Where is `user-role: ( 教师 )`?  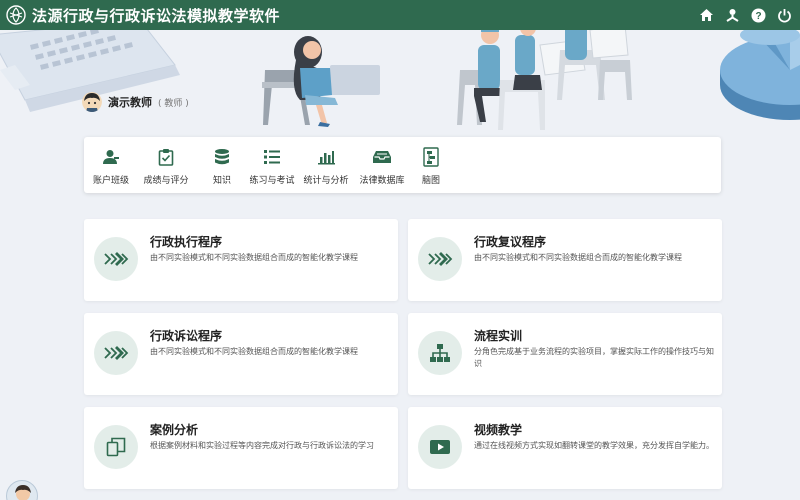 user-role: ( 教师 ) is located at coordinates (173, 103).